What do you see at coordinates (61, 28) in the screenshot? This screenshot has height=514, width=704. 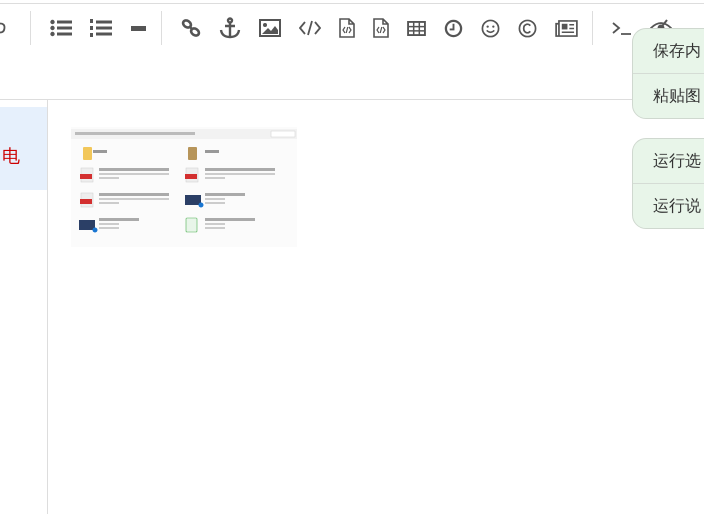 I see `bullet-list-icon` at bounding box center [61, 28].